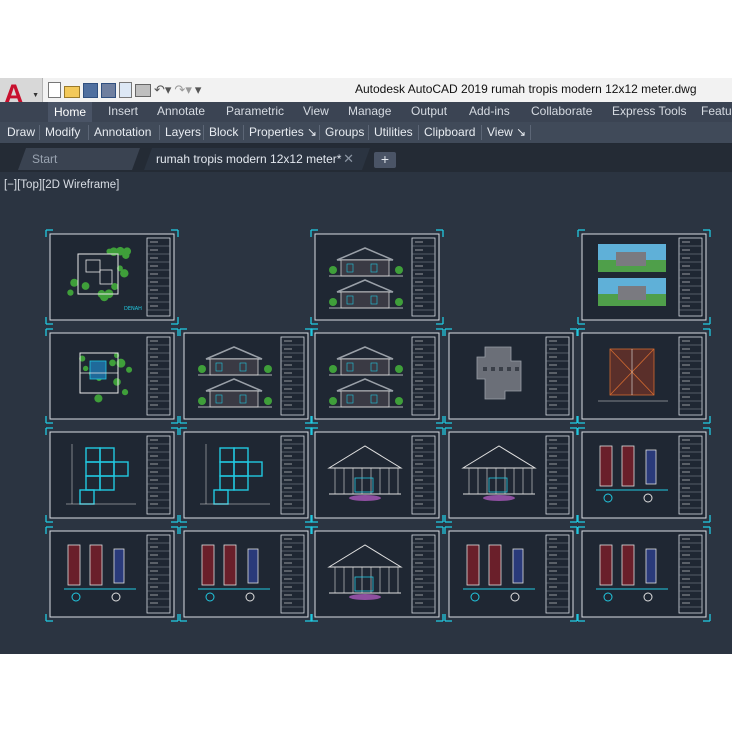 The image size is (732, 732). Describe the element at coordinates (112, 277) in the screenshot. I see `drawing-sheet: DENAH` at that location.